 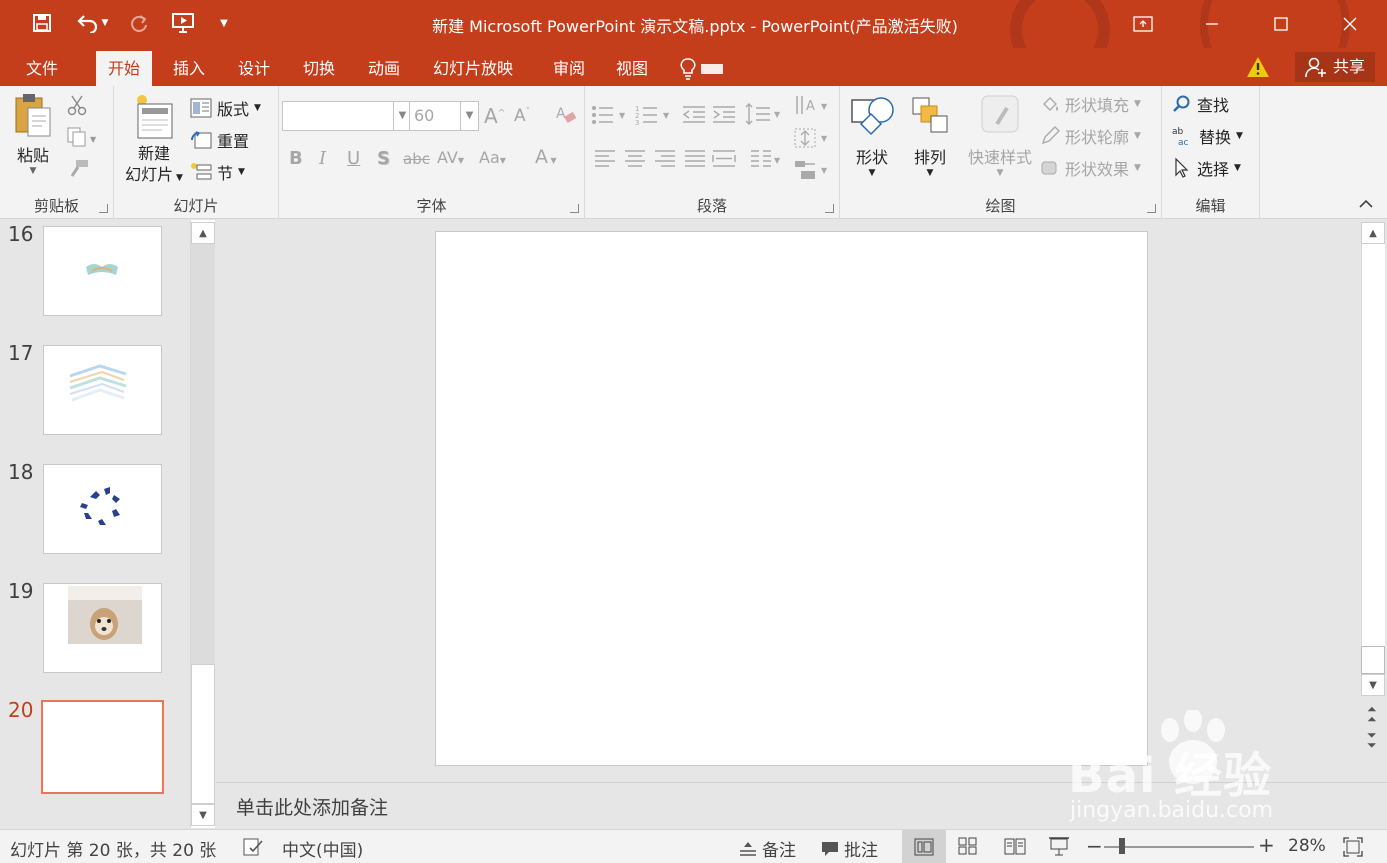 I want to click on tab-home: 开始, so click(x=124, y=68).